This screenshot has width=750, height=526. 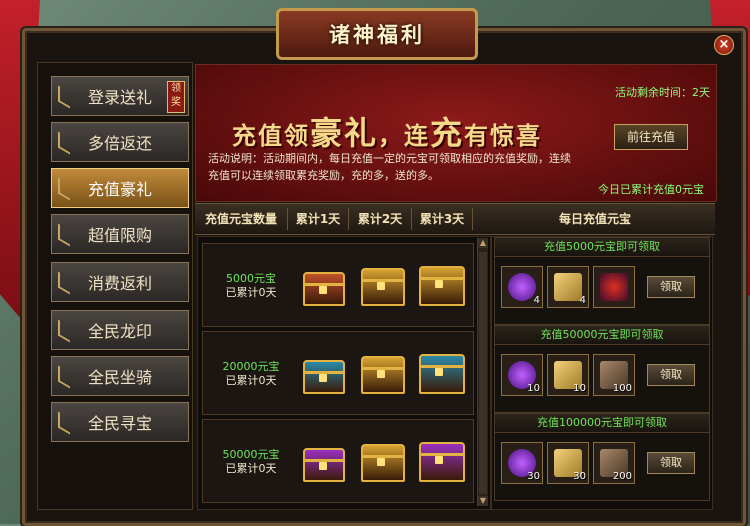 I want to click on close-icon: ×, so click(x=724, y=45).